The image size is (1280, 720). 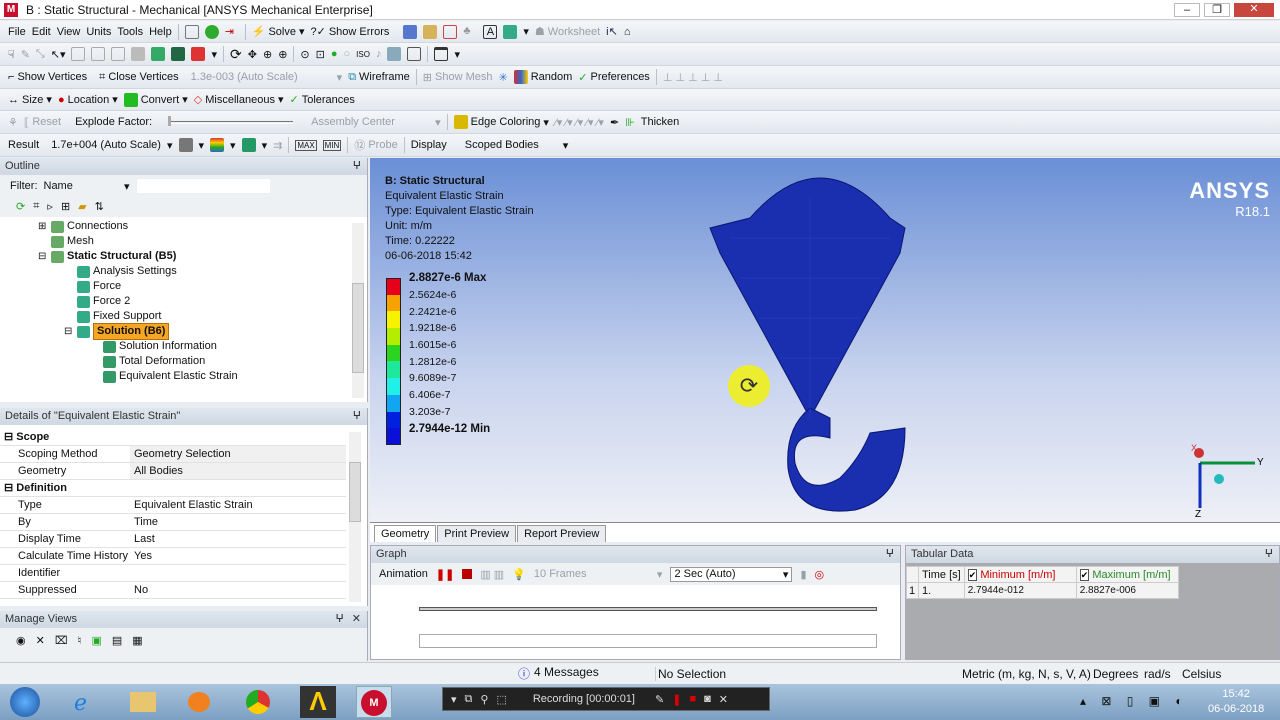 I want to click on details-row: Identifier, so click(x=173, y=573).